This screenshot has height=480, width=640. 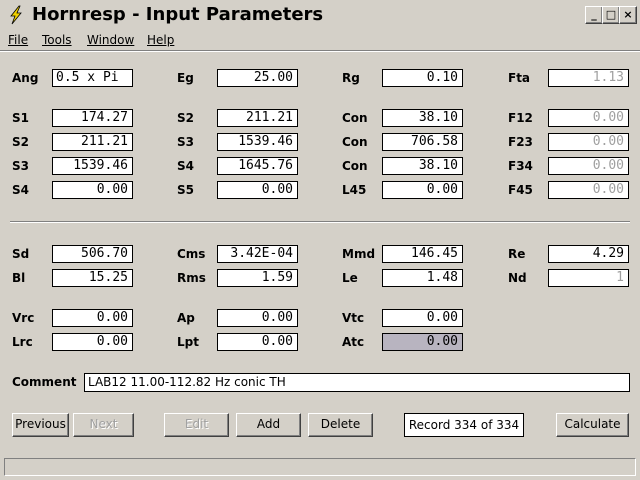 What do you see at coordinates (422, 78) in the screenshot?
I see `rg-field: 0.10` at bounding box center [422, 78].